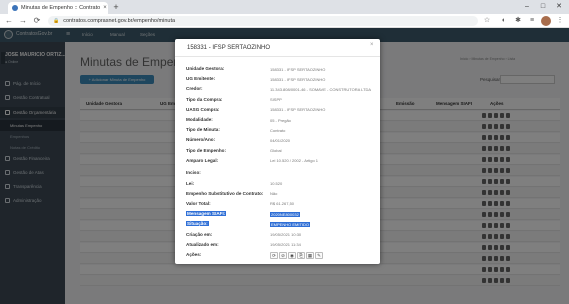  I want to click on field-value-text: 05 - Pregão, so click(280, 120).